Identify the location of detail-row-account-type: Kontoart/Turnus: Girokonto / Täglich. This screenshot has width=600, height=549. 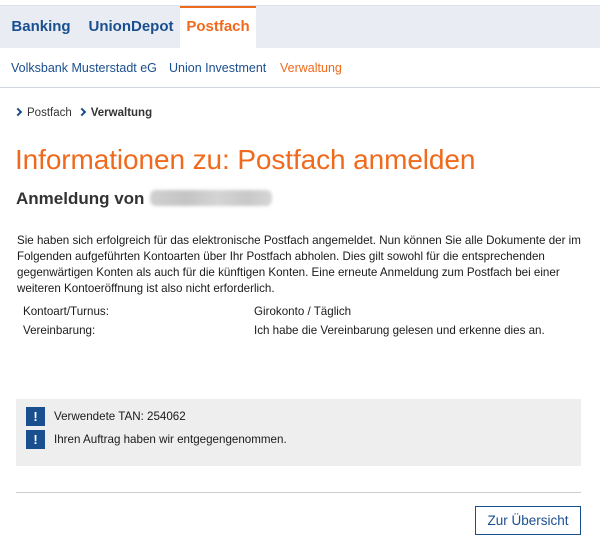
(303, 313).